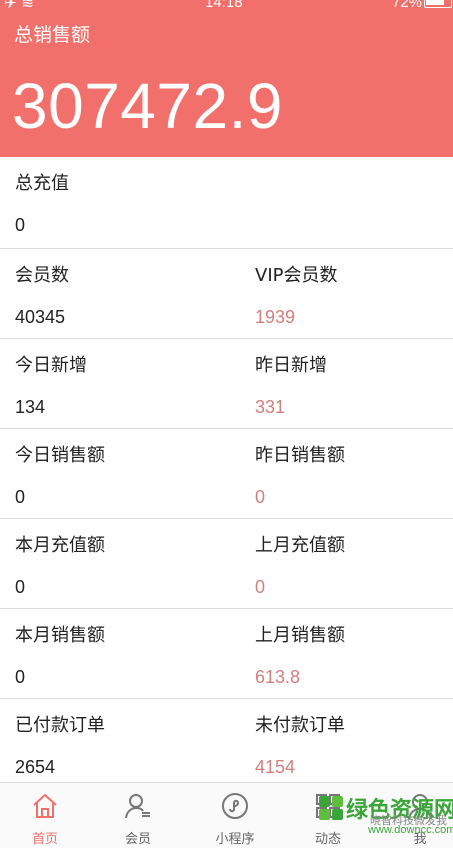  I want to click on status-bar: ✈ ︎≋ 14:18 72%, so click(226, 6).